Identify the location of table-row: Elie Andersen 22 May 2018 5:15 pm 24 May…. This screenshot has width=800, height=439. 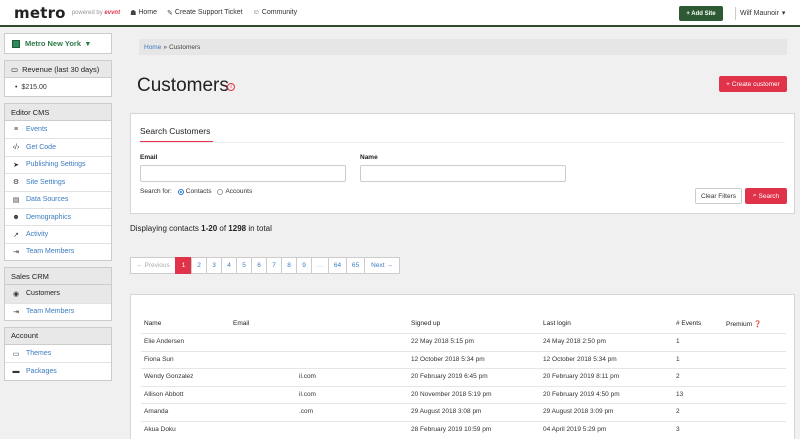
(463, 342).